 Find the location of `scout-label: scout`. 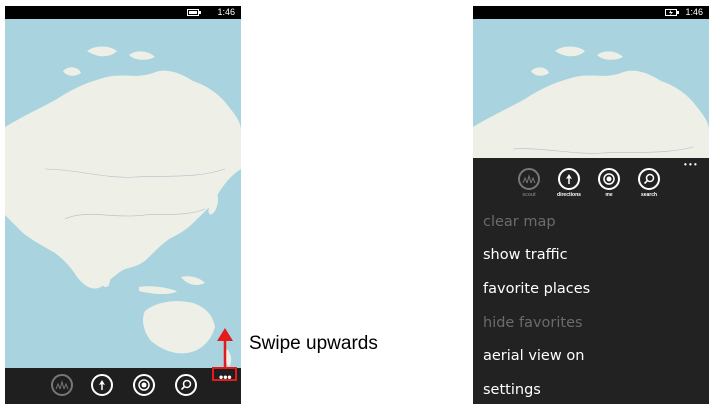

scout-label: scout is located at coordinates (529, 195).